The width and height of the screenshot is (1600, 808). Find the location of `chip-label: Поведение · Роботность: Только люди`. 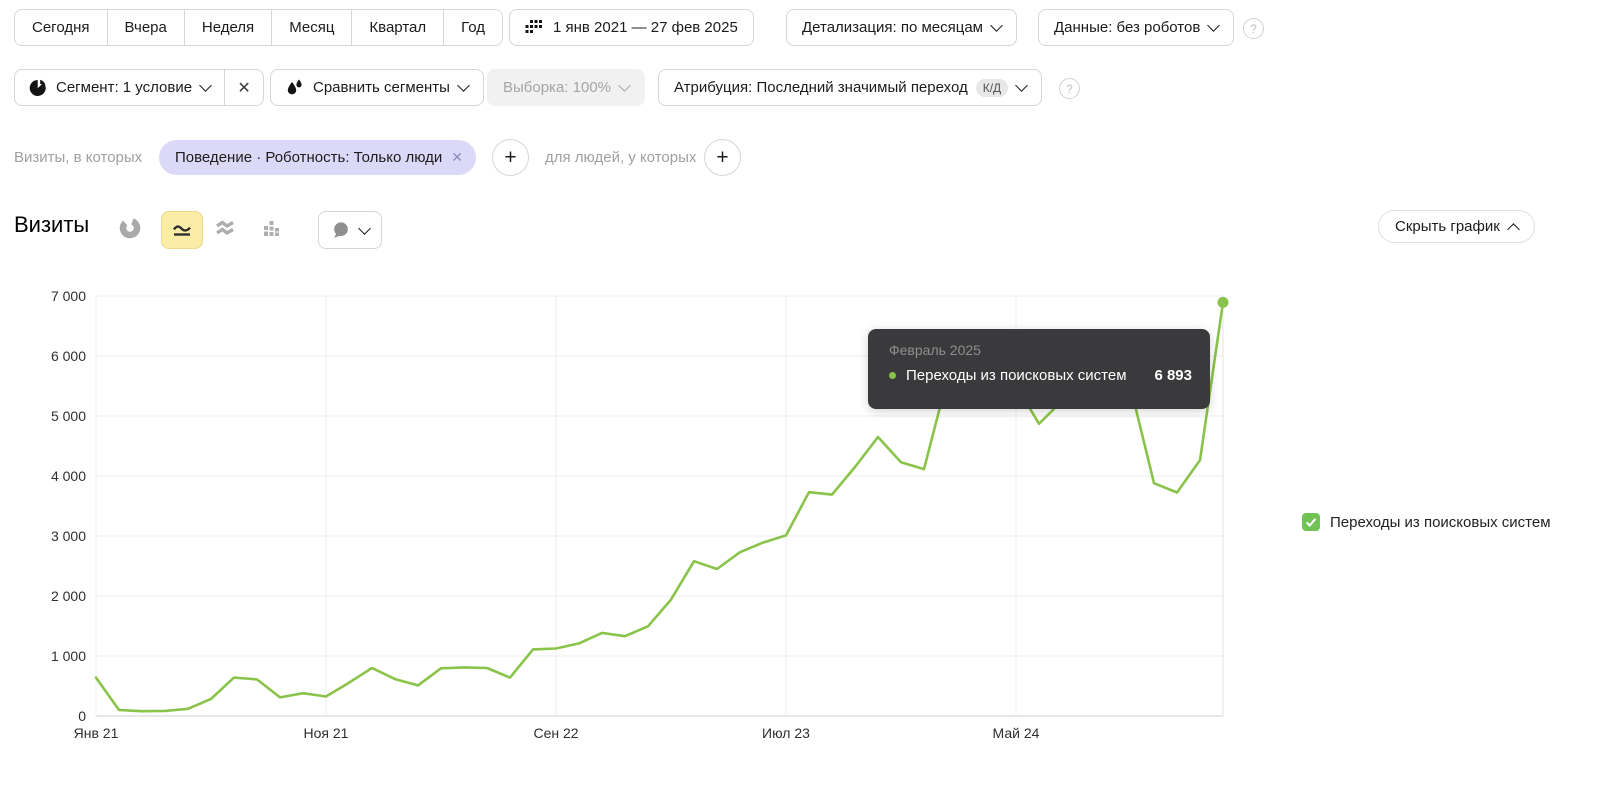

chip-label: Поведение · Роботность: Только люди is located at coordinates (309, 157).